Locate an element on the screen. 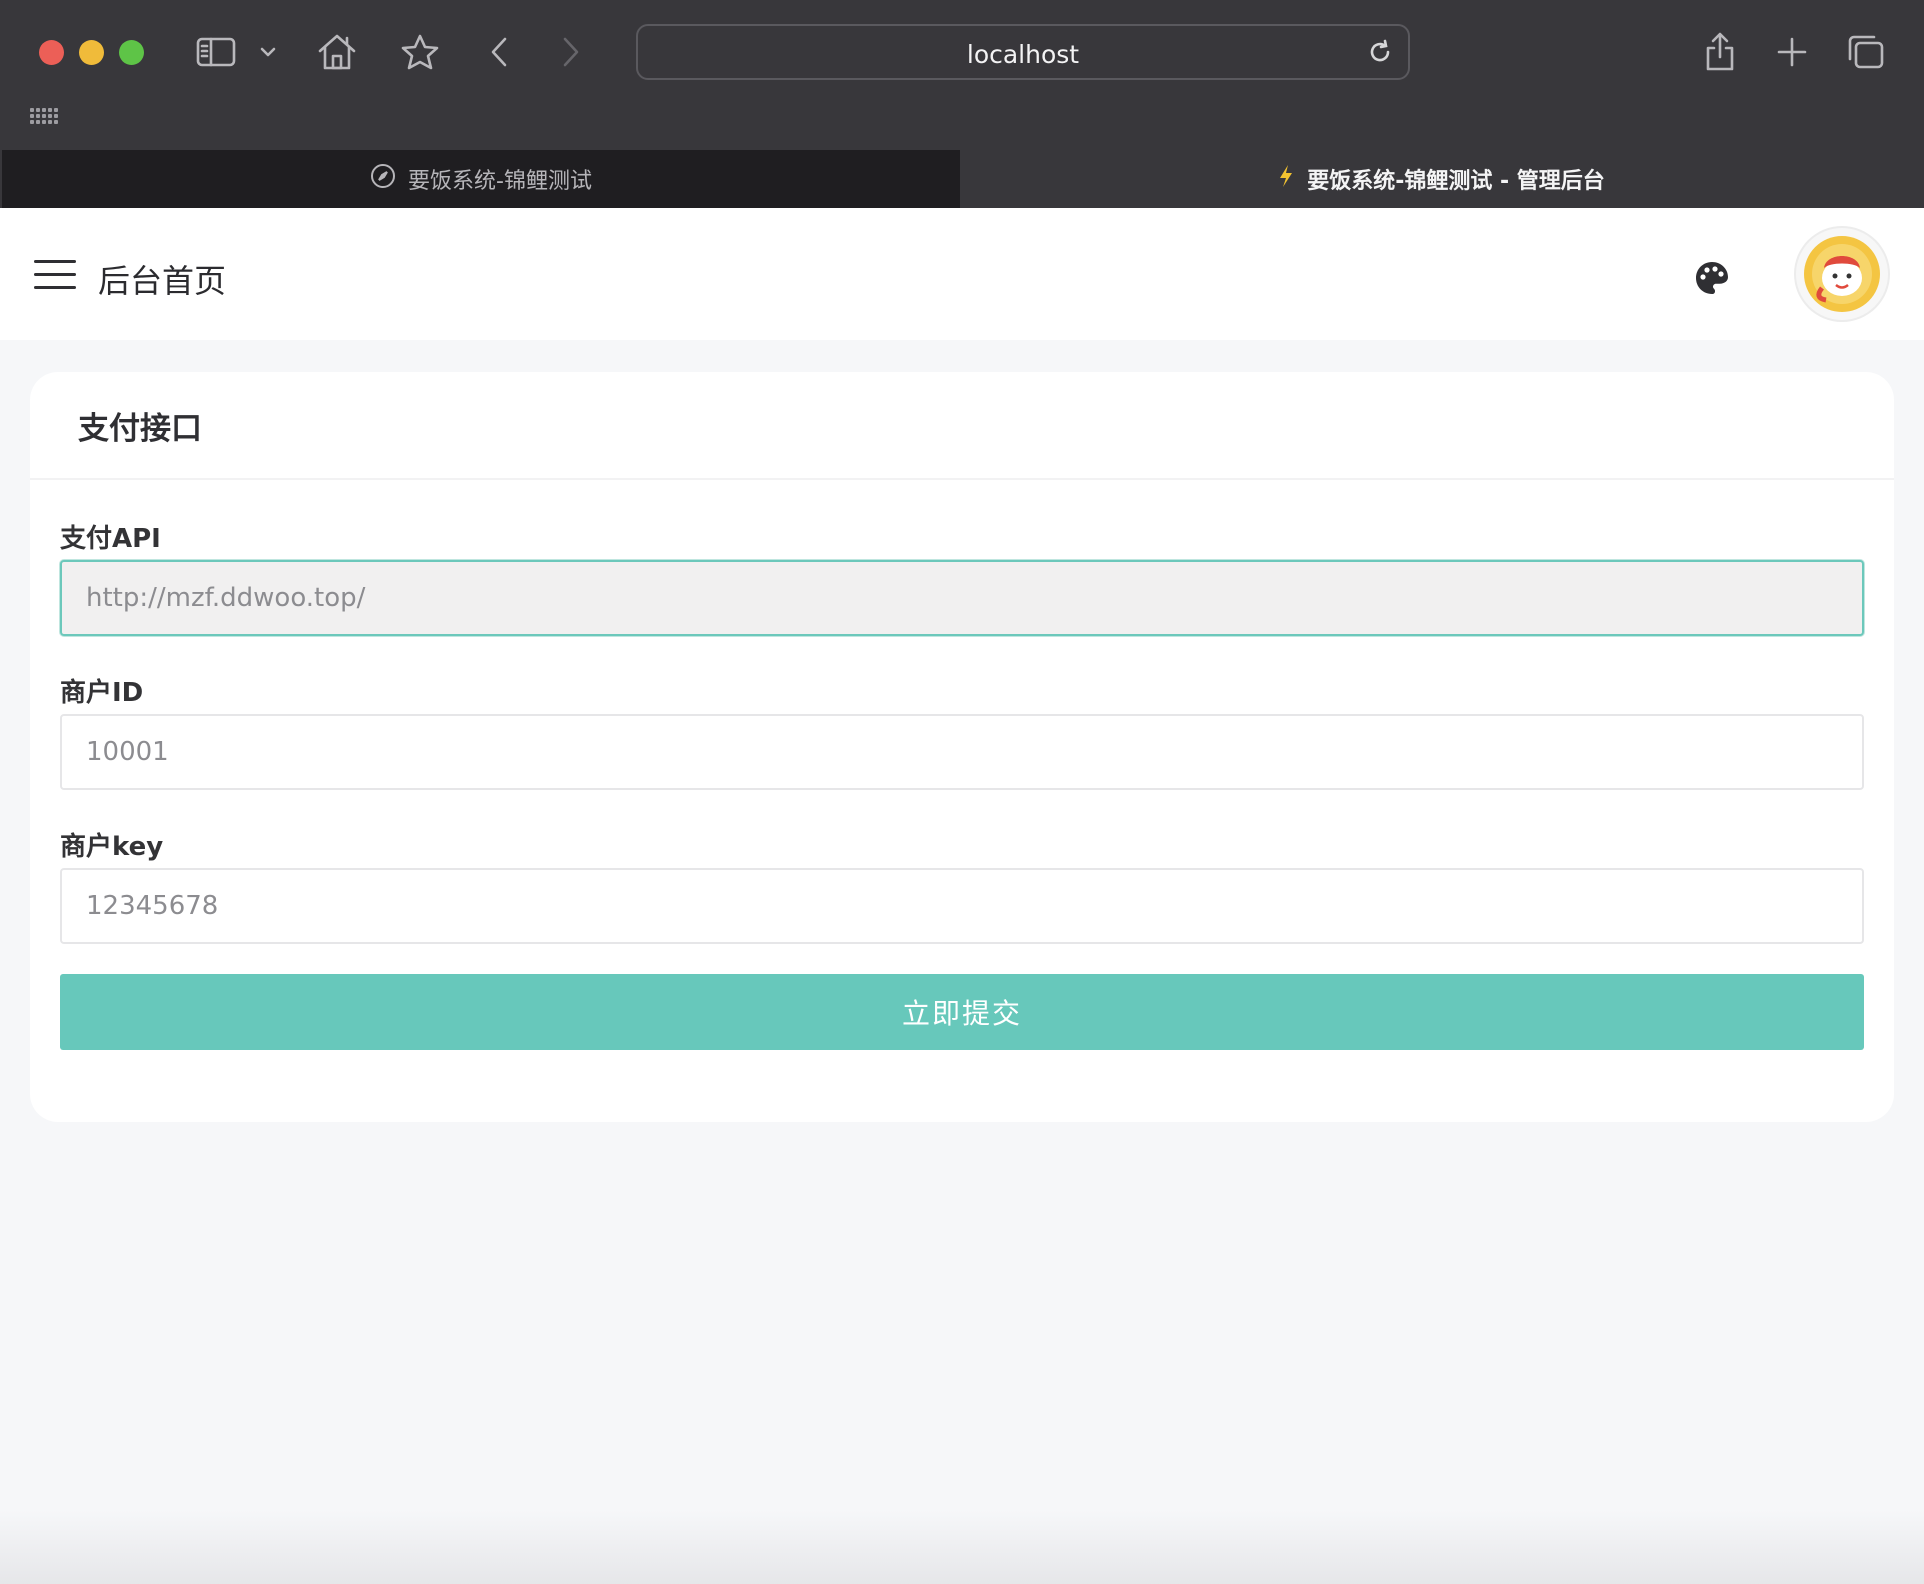  back-icon is located at coordinates (500, 52).